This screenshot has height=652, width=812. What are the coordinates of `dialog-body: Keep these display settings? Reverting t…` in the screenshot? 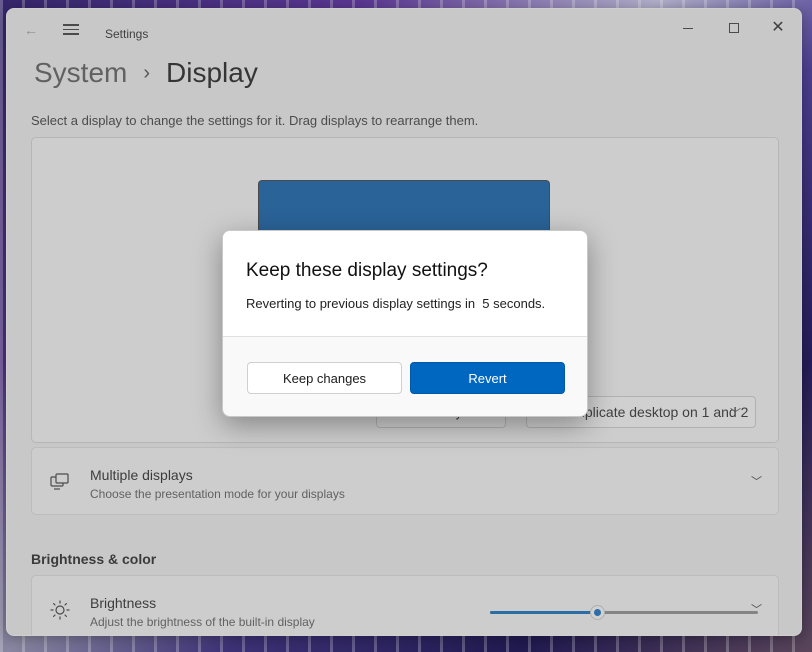 It's located at (405, 284).